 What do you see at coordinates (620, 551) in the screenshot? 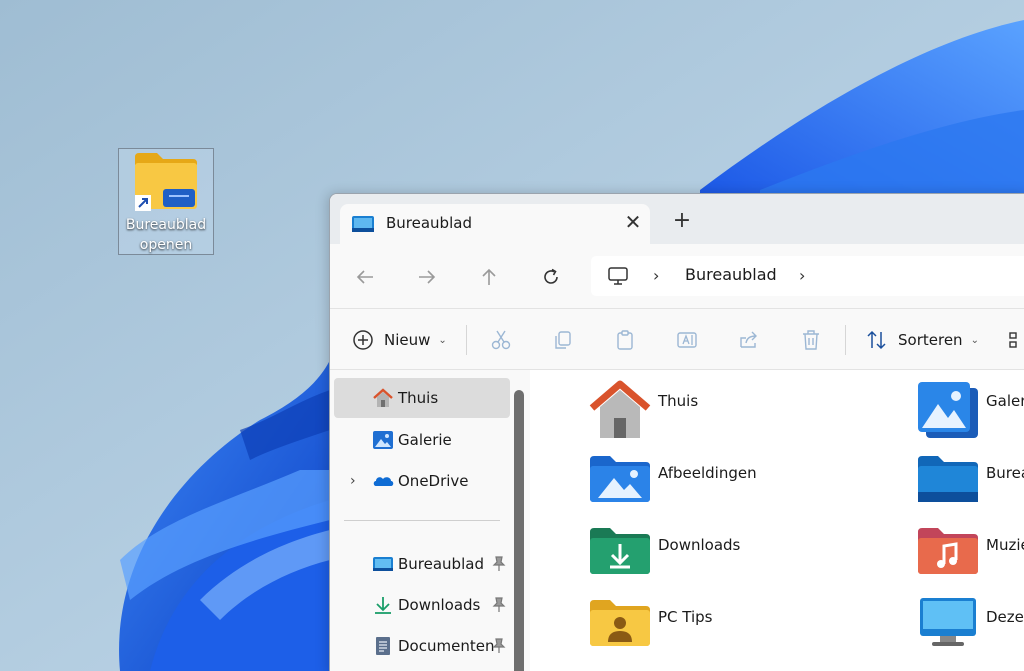
I see `downloads-folder-icon` at bounding box center [620, 551].